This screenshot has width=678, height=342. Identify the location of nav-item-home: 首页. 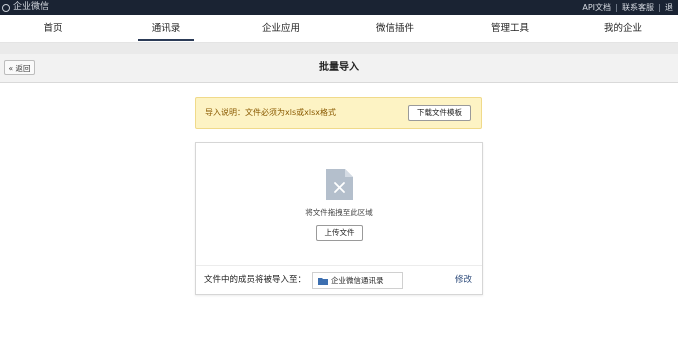
(53, 28).